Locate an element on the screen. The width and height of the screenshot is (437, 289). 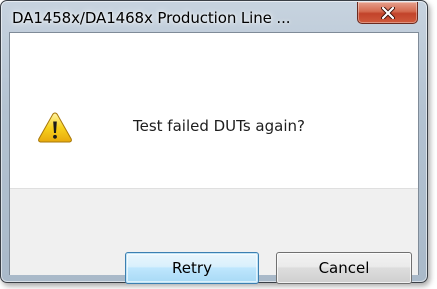
warning-icon is located at coordinates (55, 127).